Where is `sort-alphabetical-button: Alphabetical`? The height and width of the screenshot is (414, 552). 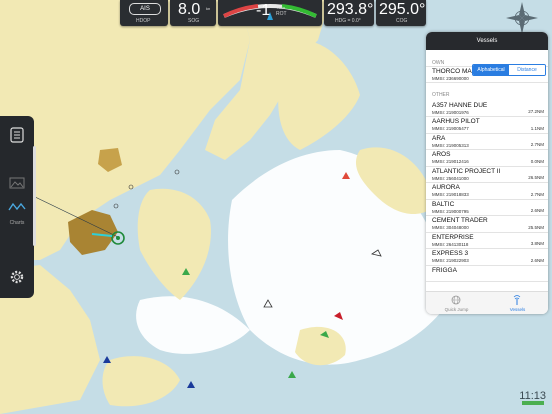 sort-alphabetical-button: Alphabetical is located at coordinates (491, 70).